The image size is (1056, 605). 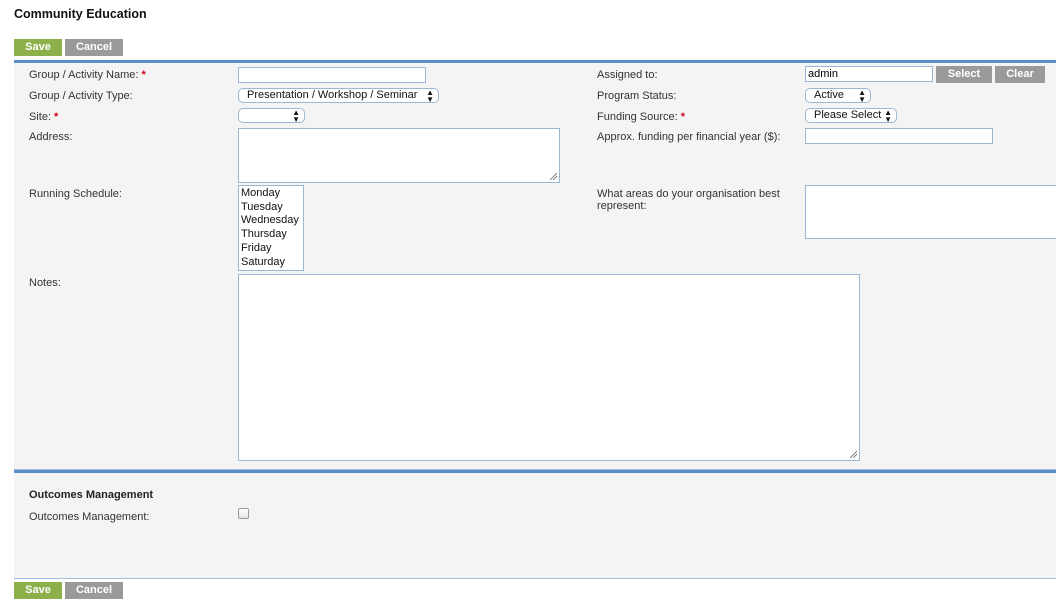 I want to click on schedule-option: Tuesday, so click(x=271, y=208).